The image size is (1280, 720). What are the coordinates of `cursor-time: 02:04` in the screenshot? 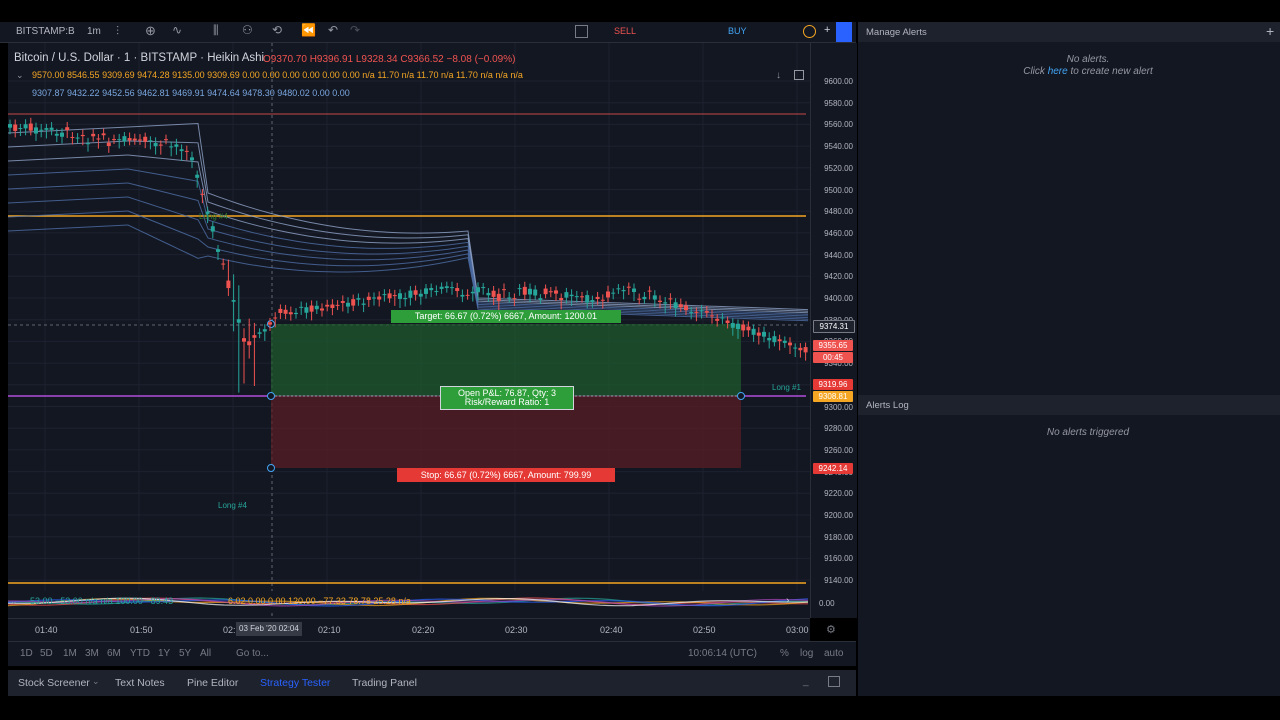 It's located at (288, 628).